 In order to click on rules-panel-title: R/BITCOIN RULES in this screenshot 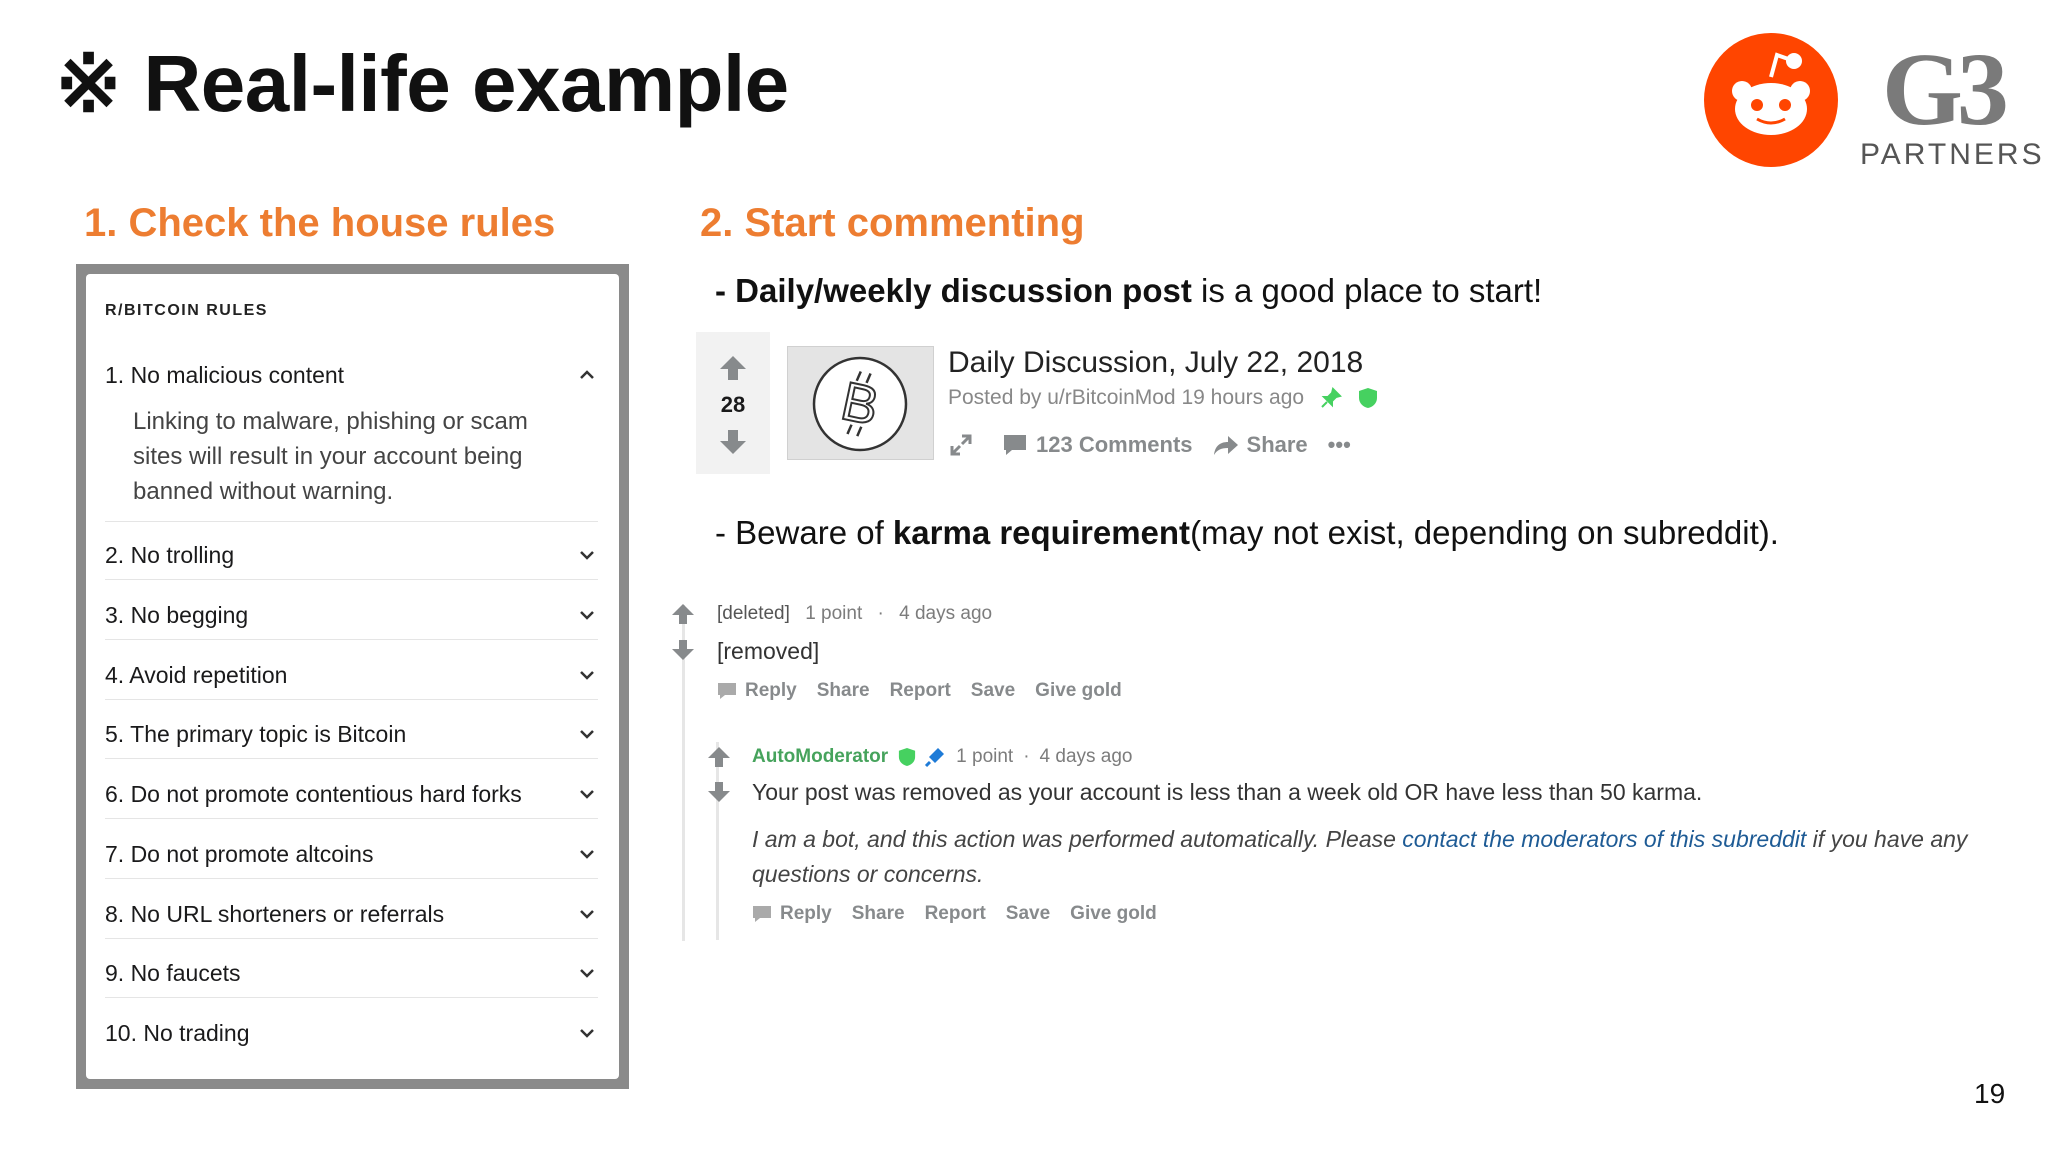, I will do `click(186, 310)`.